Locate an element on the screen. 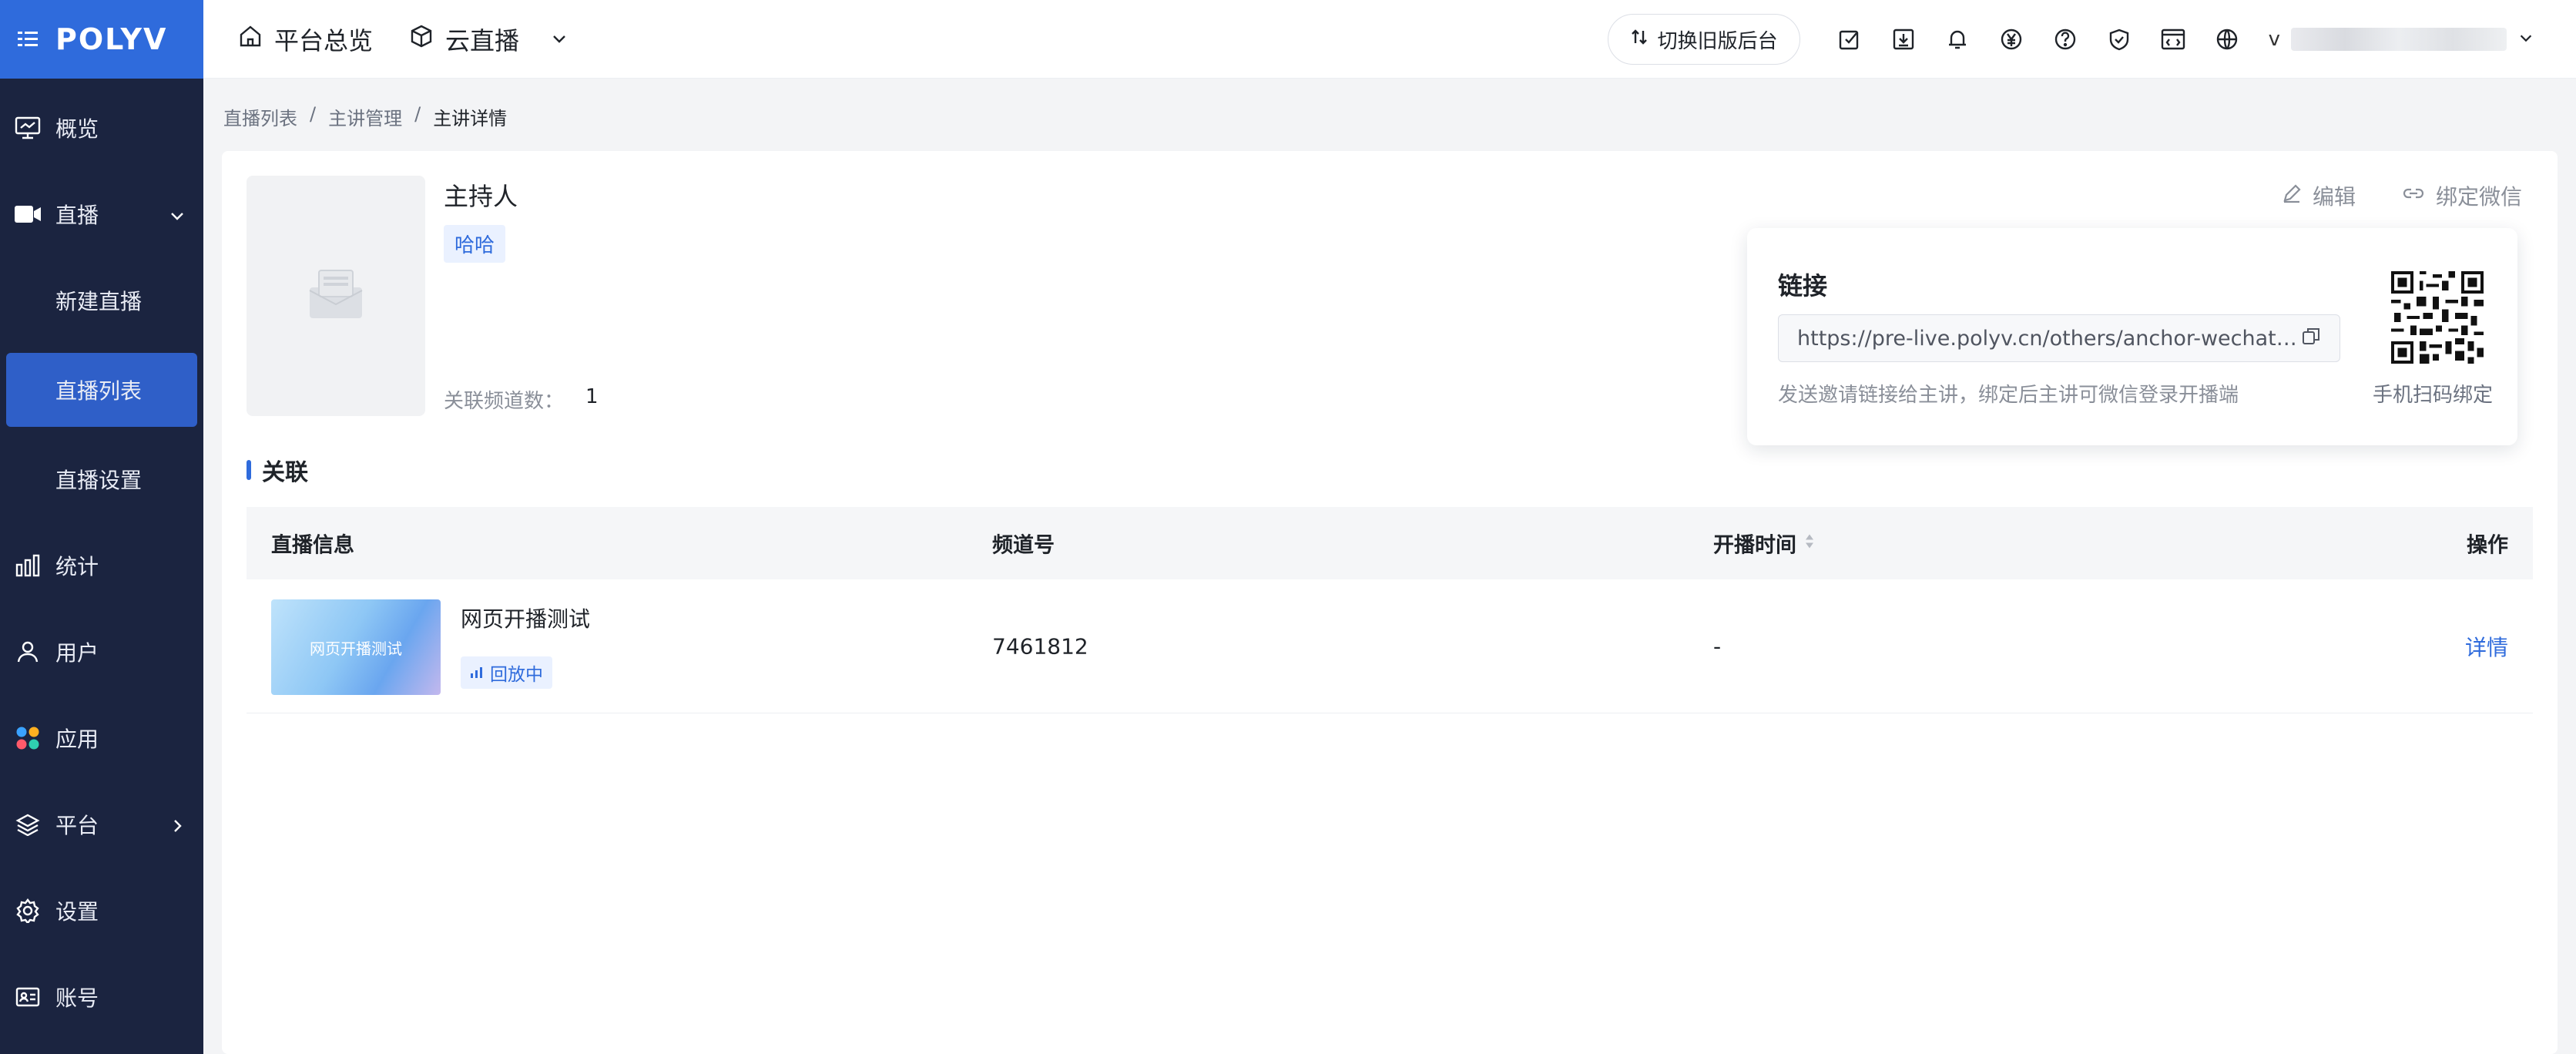 The image size is (2576, 1054). col-header-op: 操作 is located at coordinates (2487, 545).